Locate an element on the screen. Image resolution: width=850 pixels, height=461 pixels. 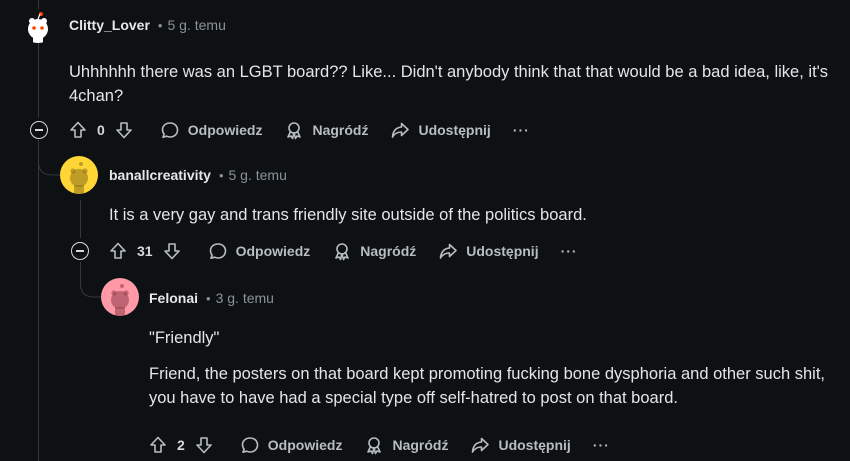
comment-actions: 0 Odpowiedz Nagródź Udostępnij ··· is located at coordinates (310, 130).